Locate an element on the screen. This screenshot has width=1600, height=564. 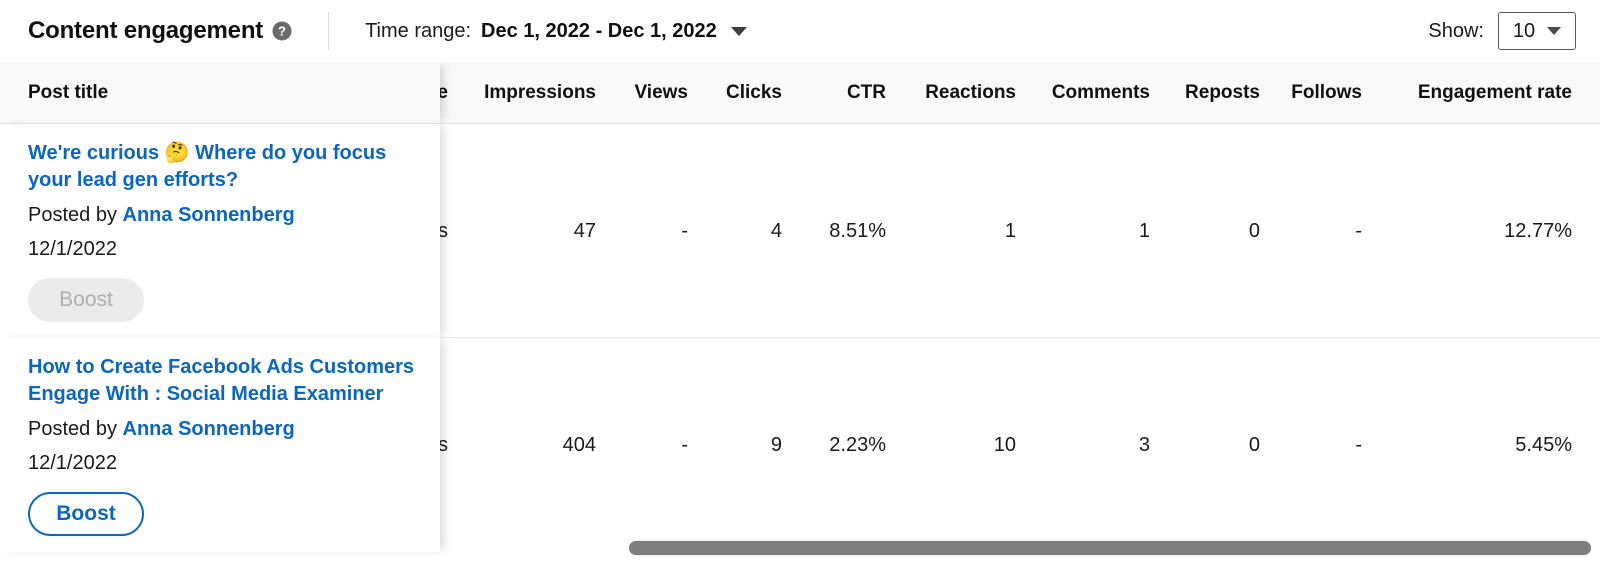
help-circle-icon: ? is located at coordinates (282, 31).